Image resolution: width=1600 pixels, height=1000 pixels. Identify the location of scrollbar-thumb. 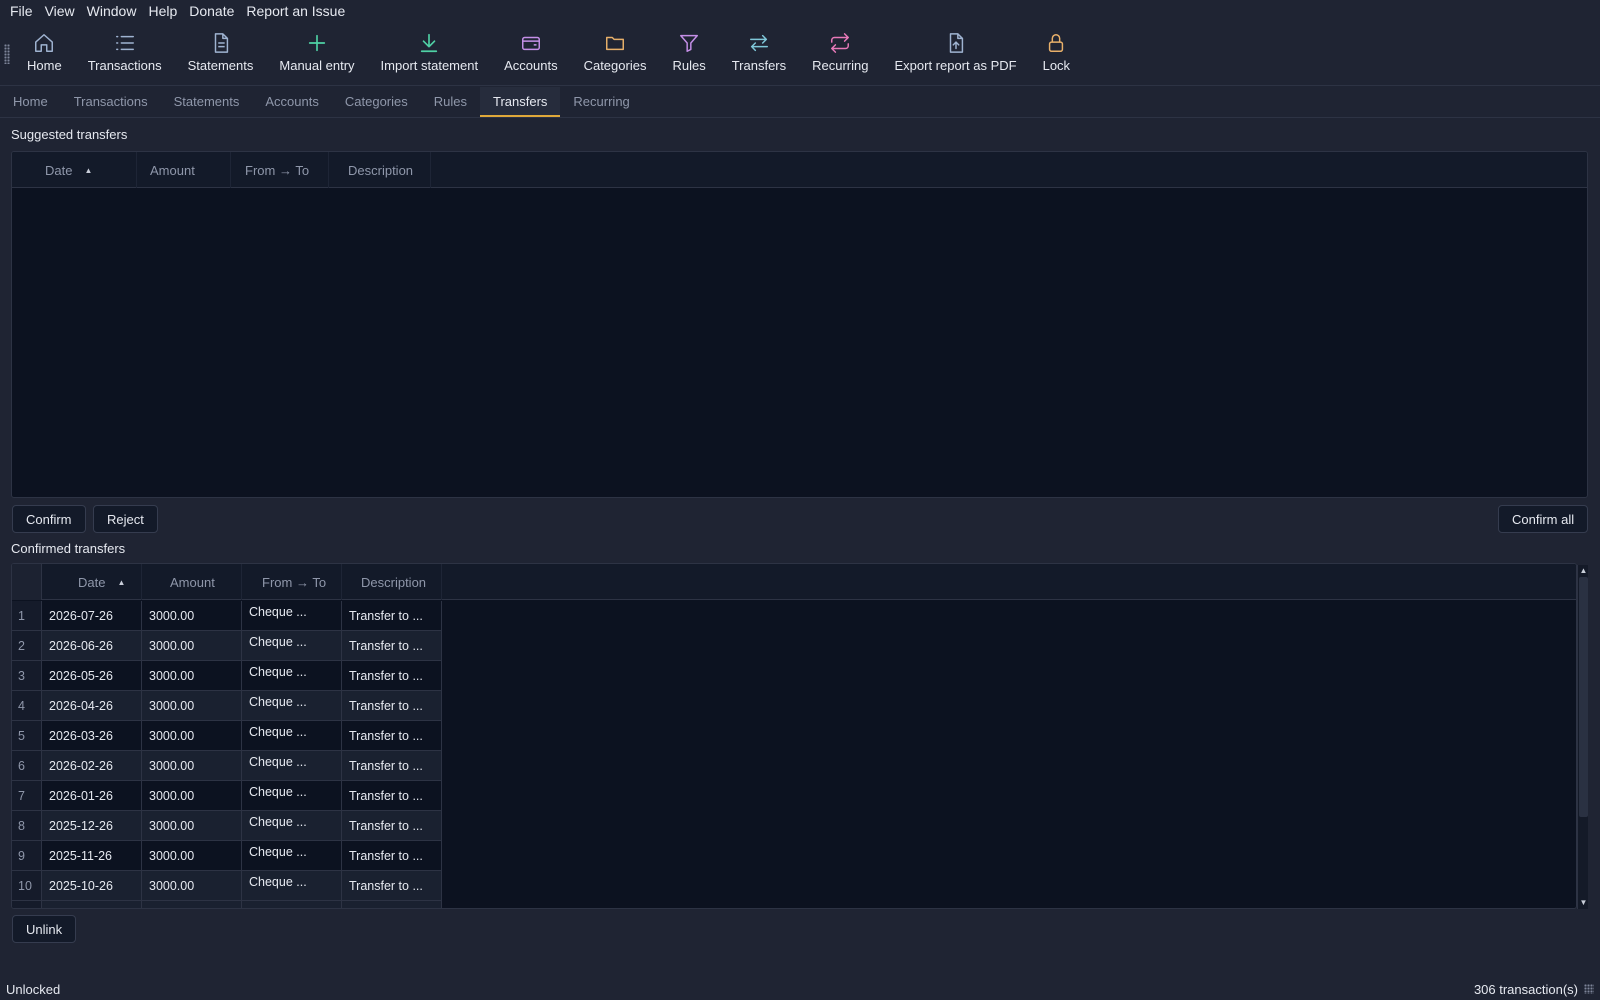
(1583, 697).